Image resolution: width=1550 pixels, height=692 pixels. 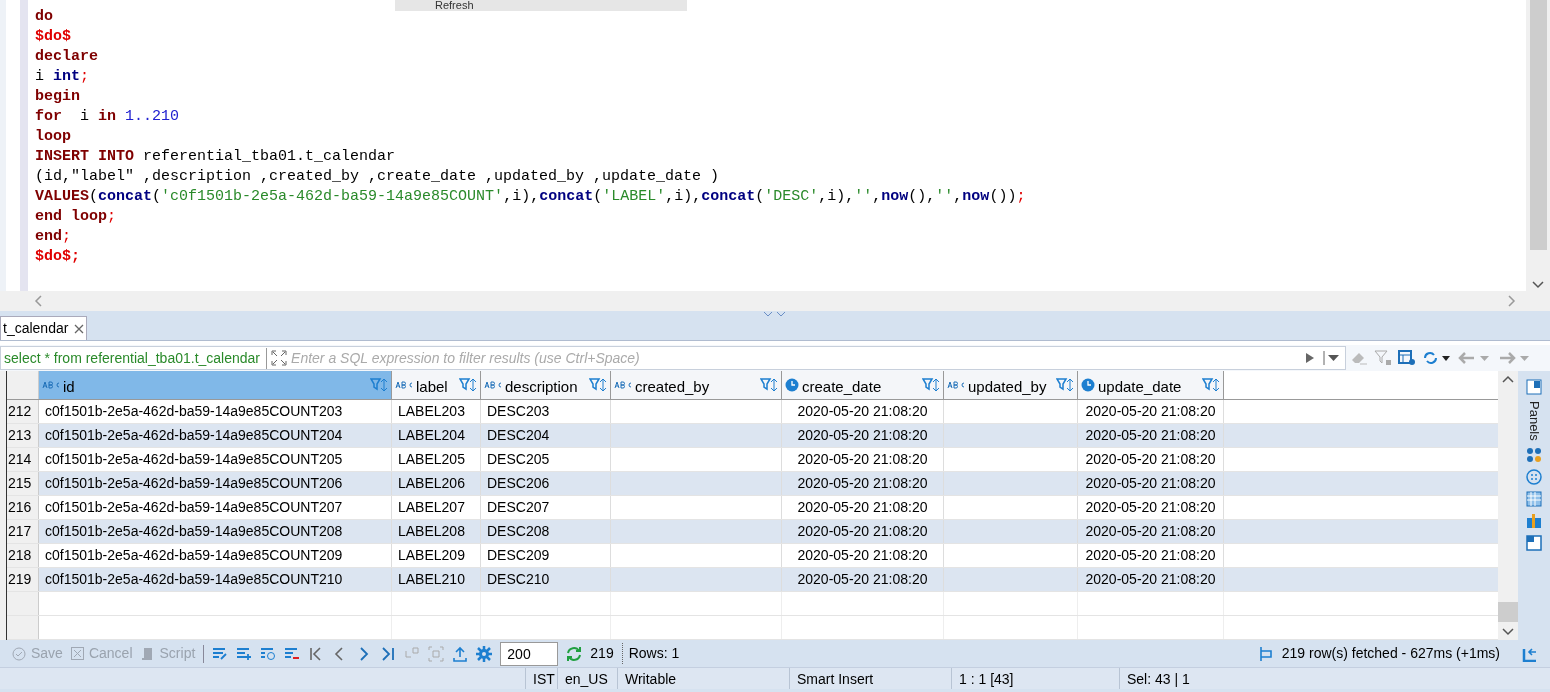 What do you see at coordinates (215, 411) in the screenshot?
I see `table-cell: c0f1501b-2e5a-462d-ba59-14a9e85COUNT203` at bounding box center [215, 411].